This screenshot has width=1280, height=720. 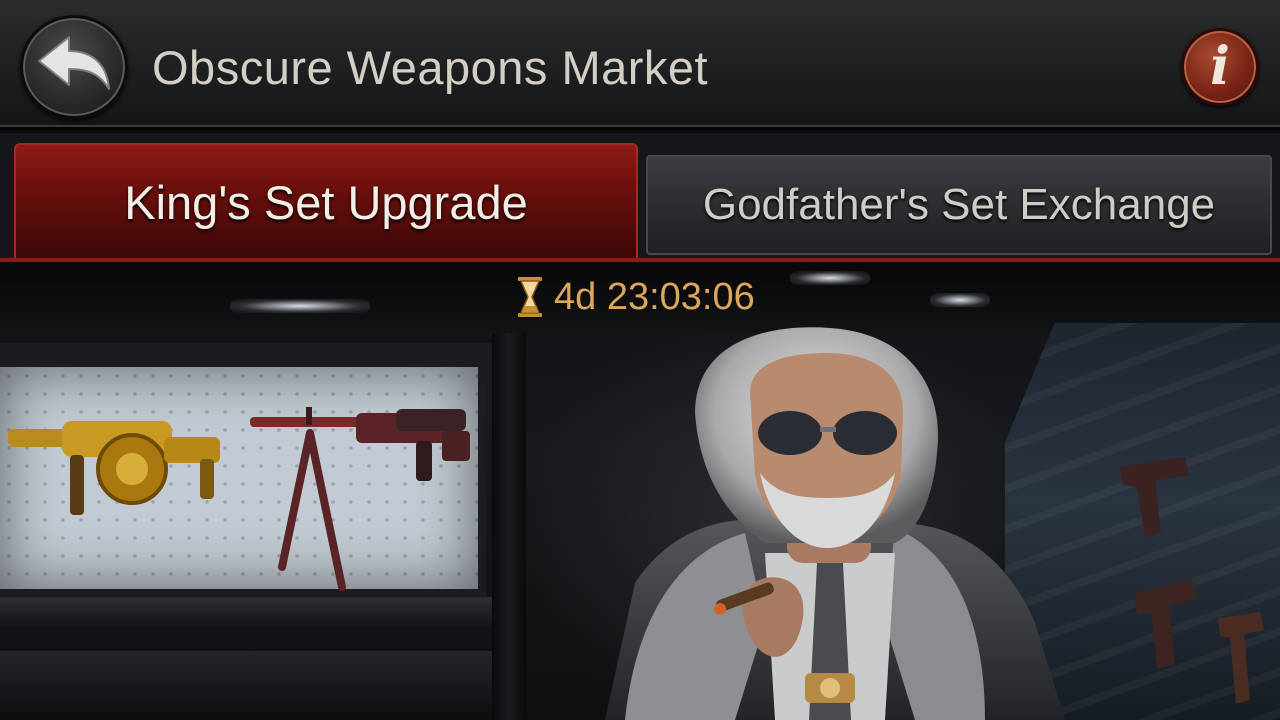 I want to click on page-title: Obscure Weapons Market, so click(x=430, y=67).